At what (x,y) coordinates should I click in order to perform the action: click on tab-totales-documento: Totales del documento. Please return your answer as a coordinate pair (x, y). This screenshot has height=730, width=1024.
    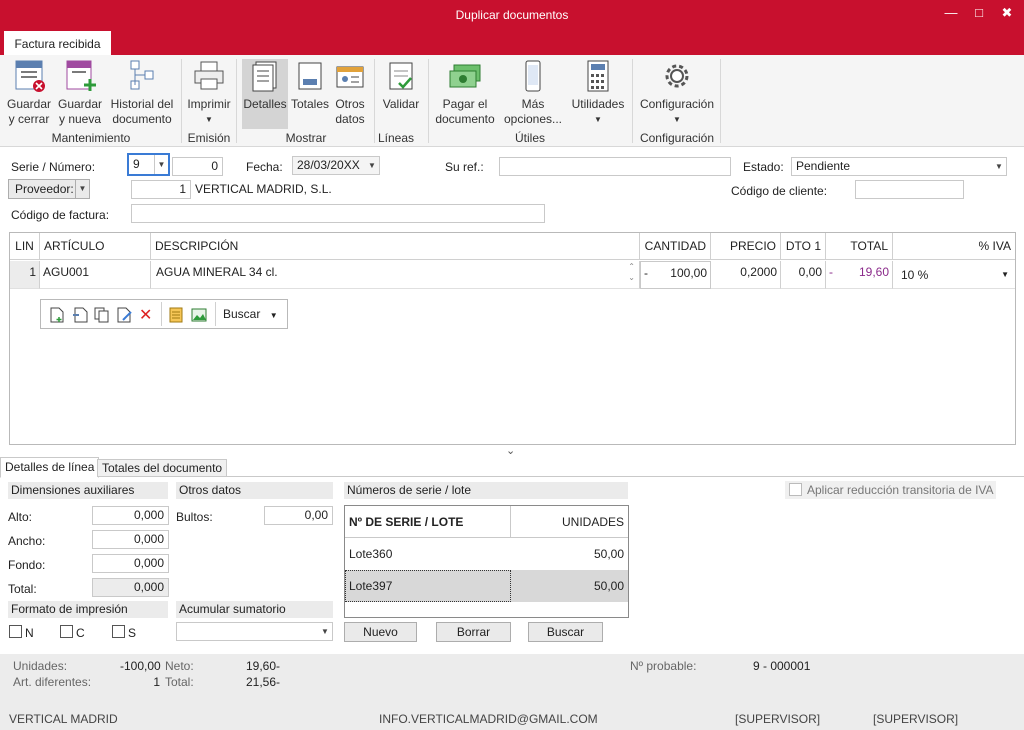
    Looking at the image, I should click on (162, 468).